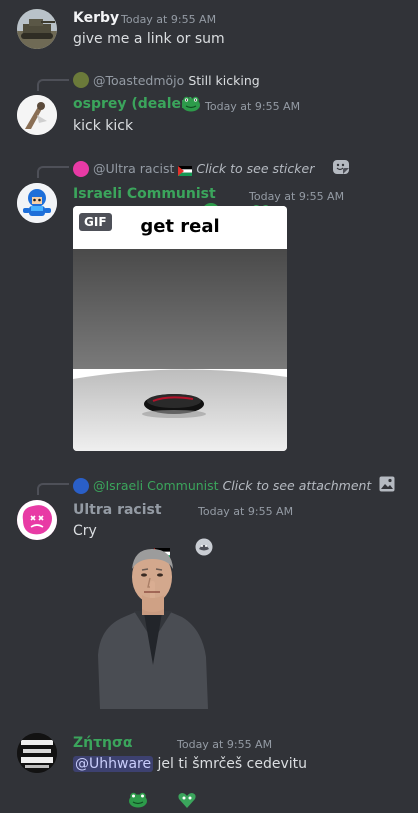 This screenshot has width=418, height=813. I want to click on reply-preview: @Toastedmöjo Still kicking, so click(166, 80).